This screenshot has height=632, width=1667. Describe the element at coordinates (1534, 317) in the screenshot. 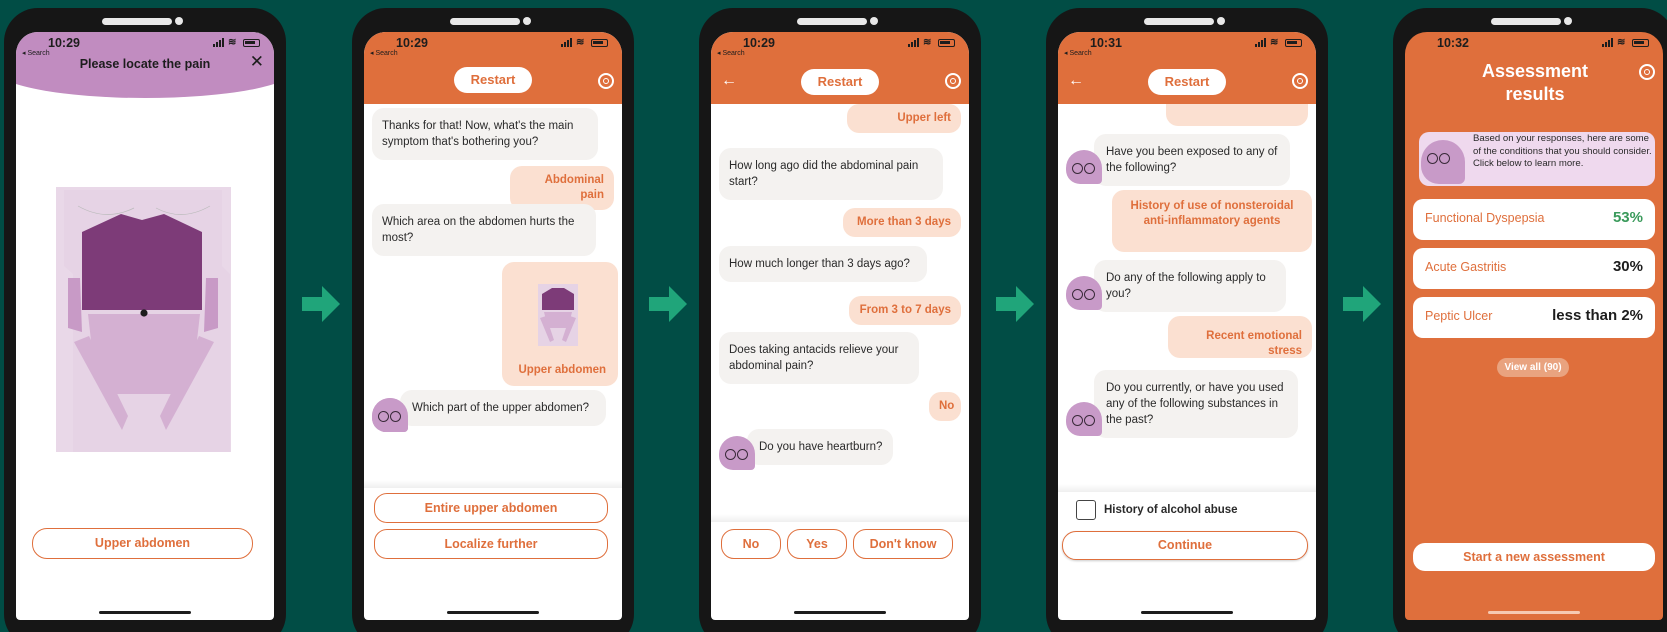

I see `result-row-peptic-ulcer: Peptic Ulcer less than 2%` at that location.